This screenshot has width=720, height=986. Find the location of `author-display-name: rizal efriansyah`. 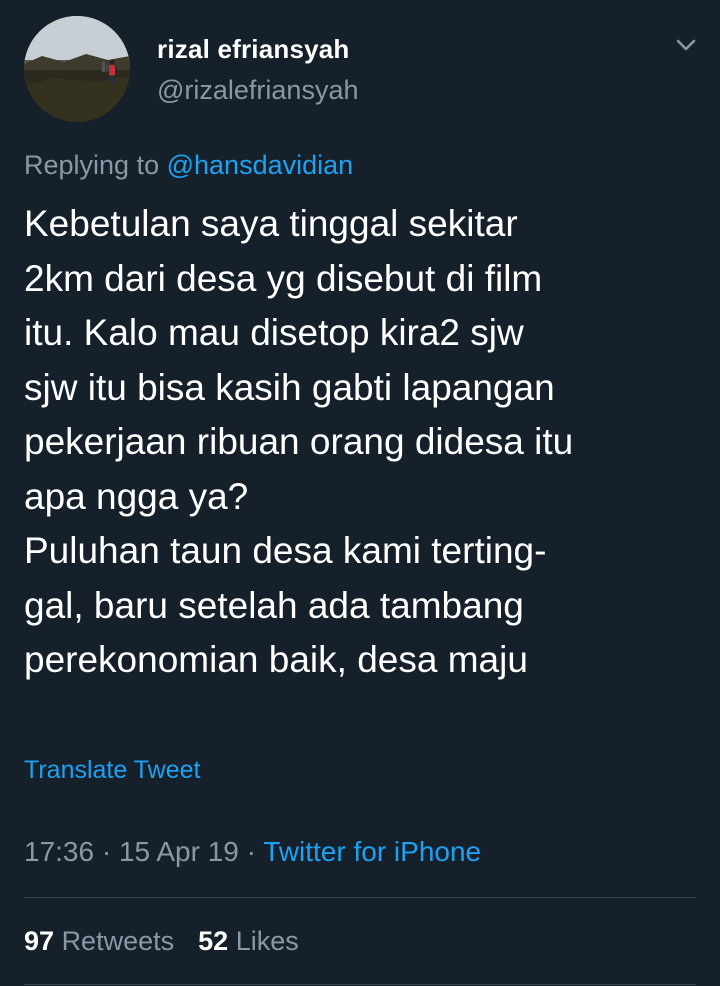

author-display-name: rizal efriansyah is located at coordinates (253, 49).